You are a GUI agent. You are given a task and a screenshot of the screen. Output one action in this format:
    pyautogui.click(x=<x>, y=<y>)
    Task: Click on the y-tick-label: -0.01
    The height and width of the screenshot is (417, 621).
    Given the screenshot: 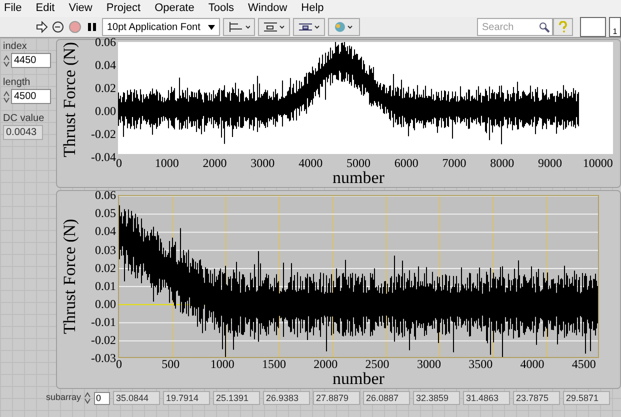 What is the action you would take?
    pyautogui.click(x=103, y=321)
    